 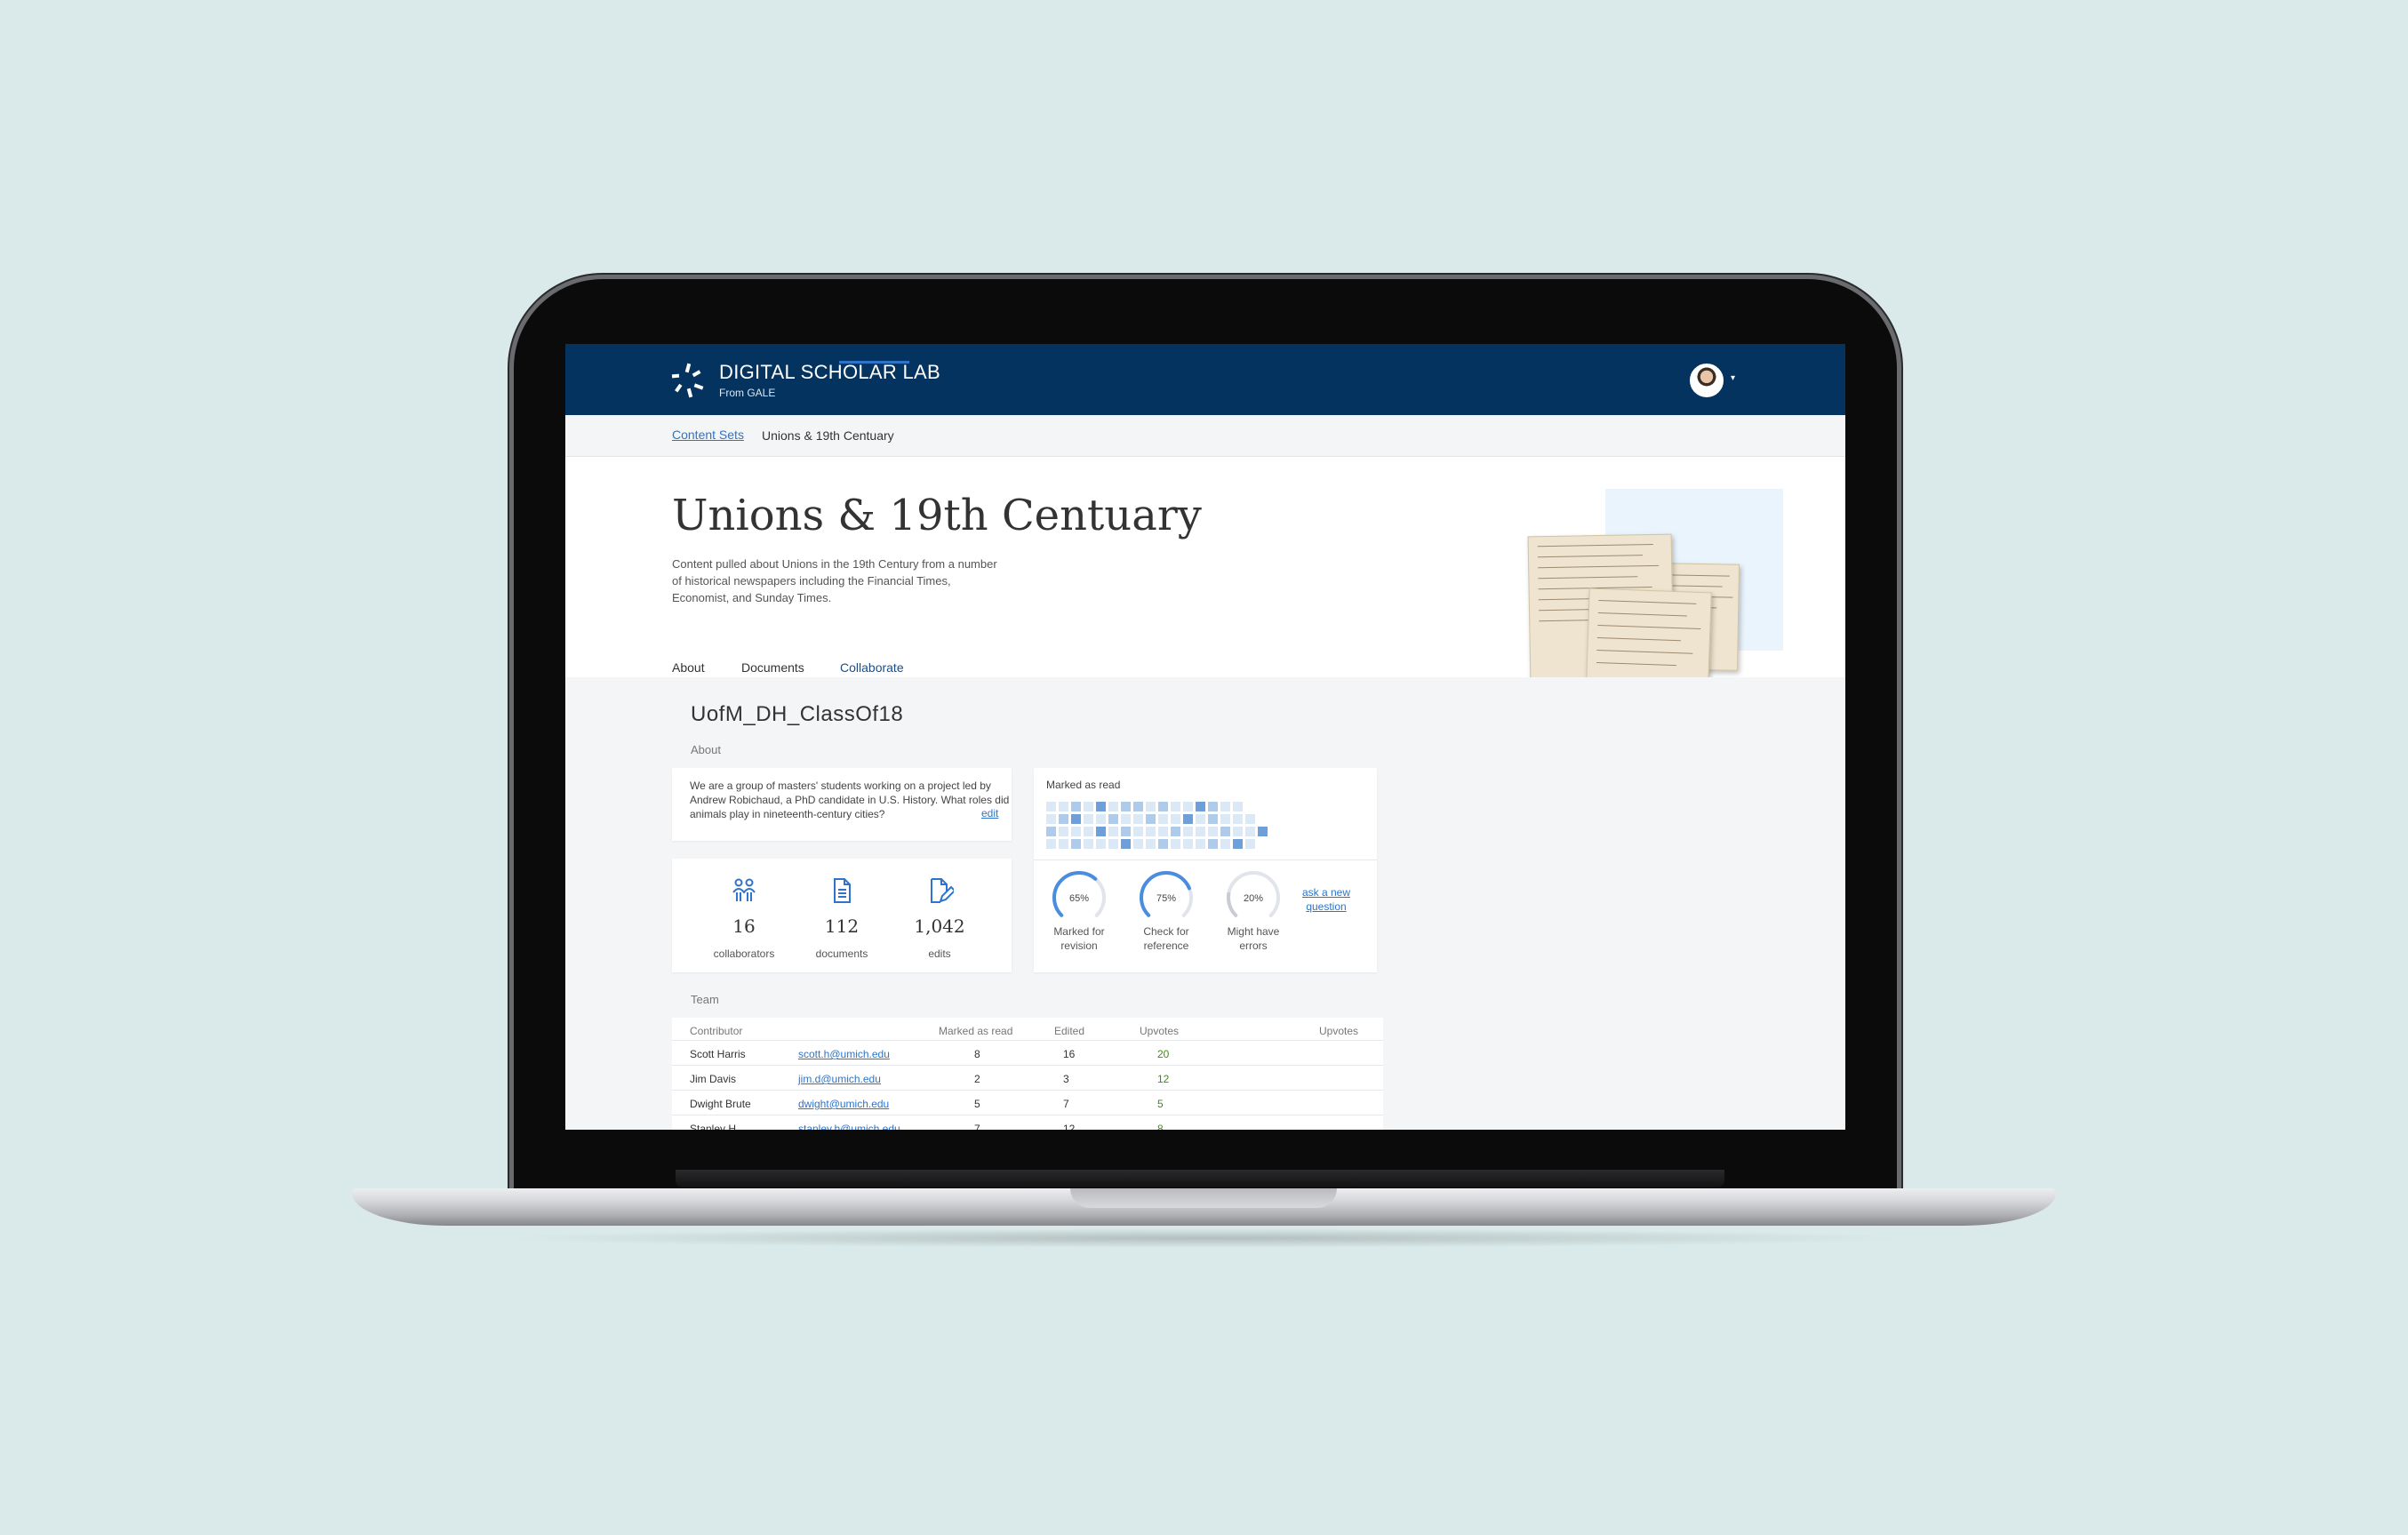 What do you see at coordinates (939, 926) in the screenshot?
I see `edits-count: 1,042` at bounding box center [939, 926].